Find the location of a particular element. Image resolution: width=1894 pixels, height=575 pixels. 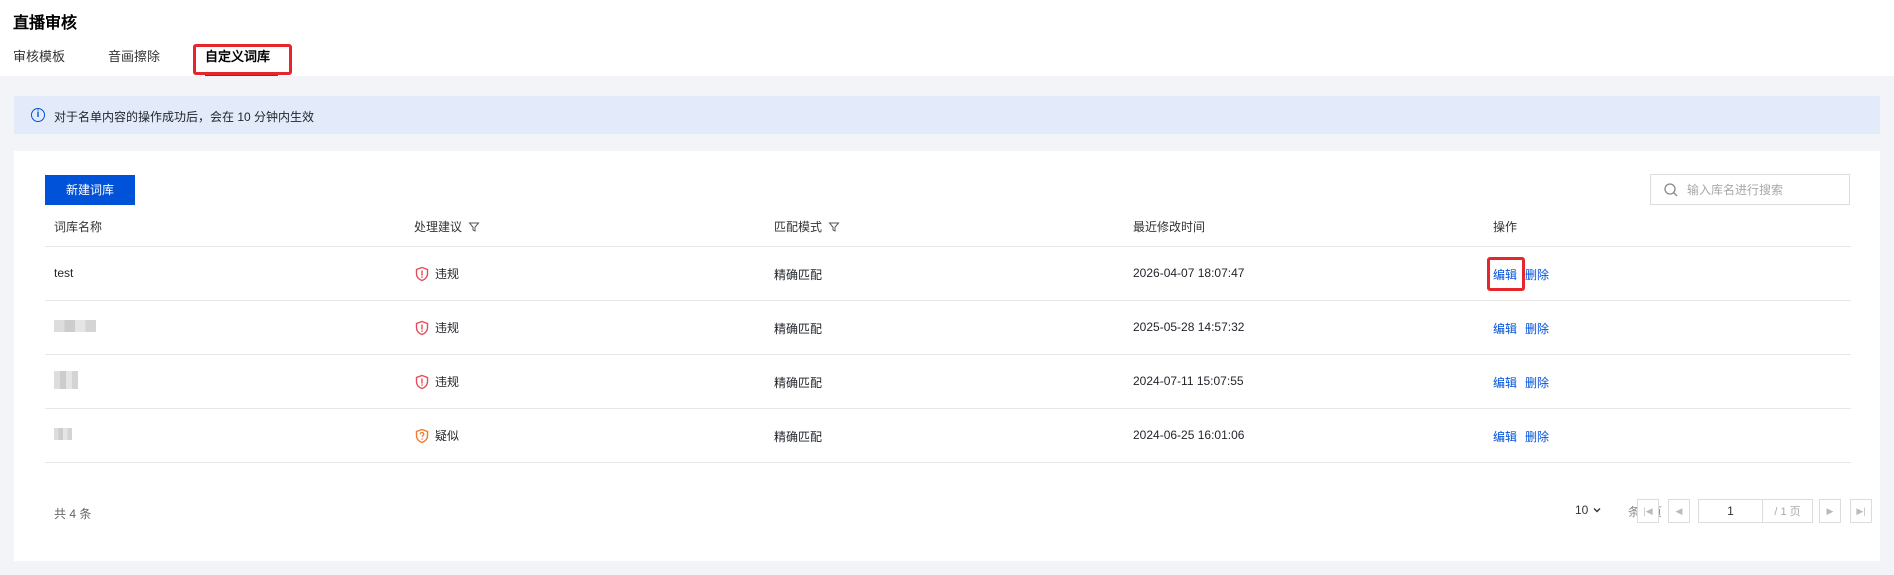

page-size-select: 10 is located at coordinates (1588, 510).